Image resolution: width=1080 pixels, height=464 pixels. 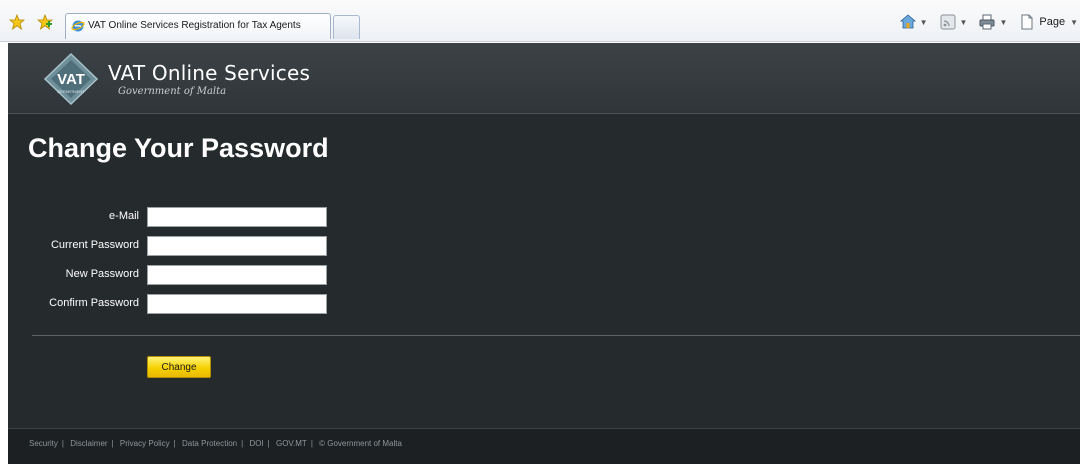 I want to click on home-icon, so click(x=908, y=22).